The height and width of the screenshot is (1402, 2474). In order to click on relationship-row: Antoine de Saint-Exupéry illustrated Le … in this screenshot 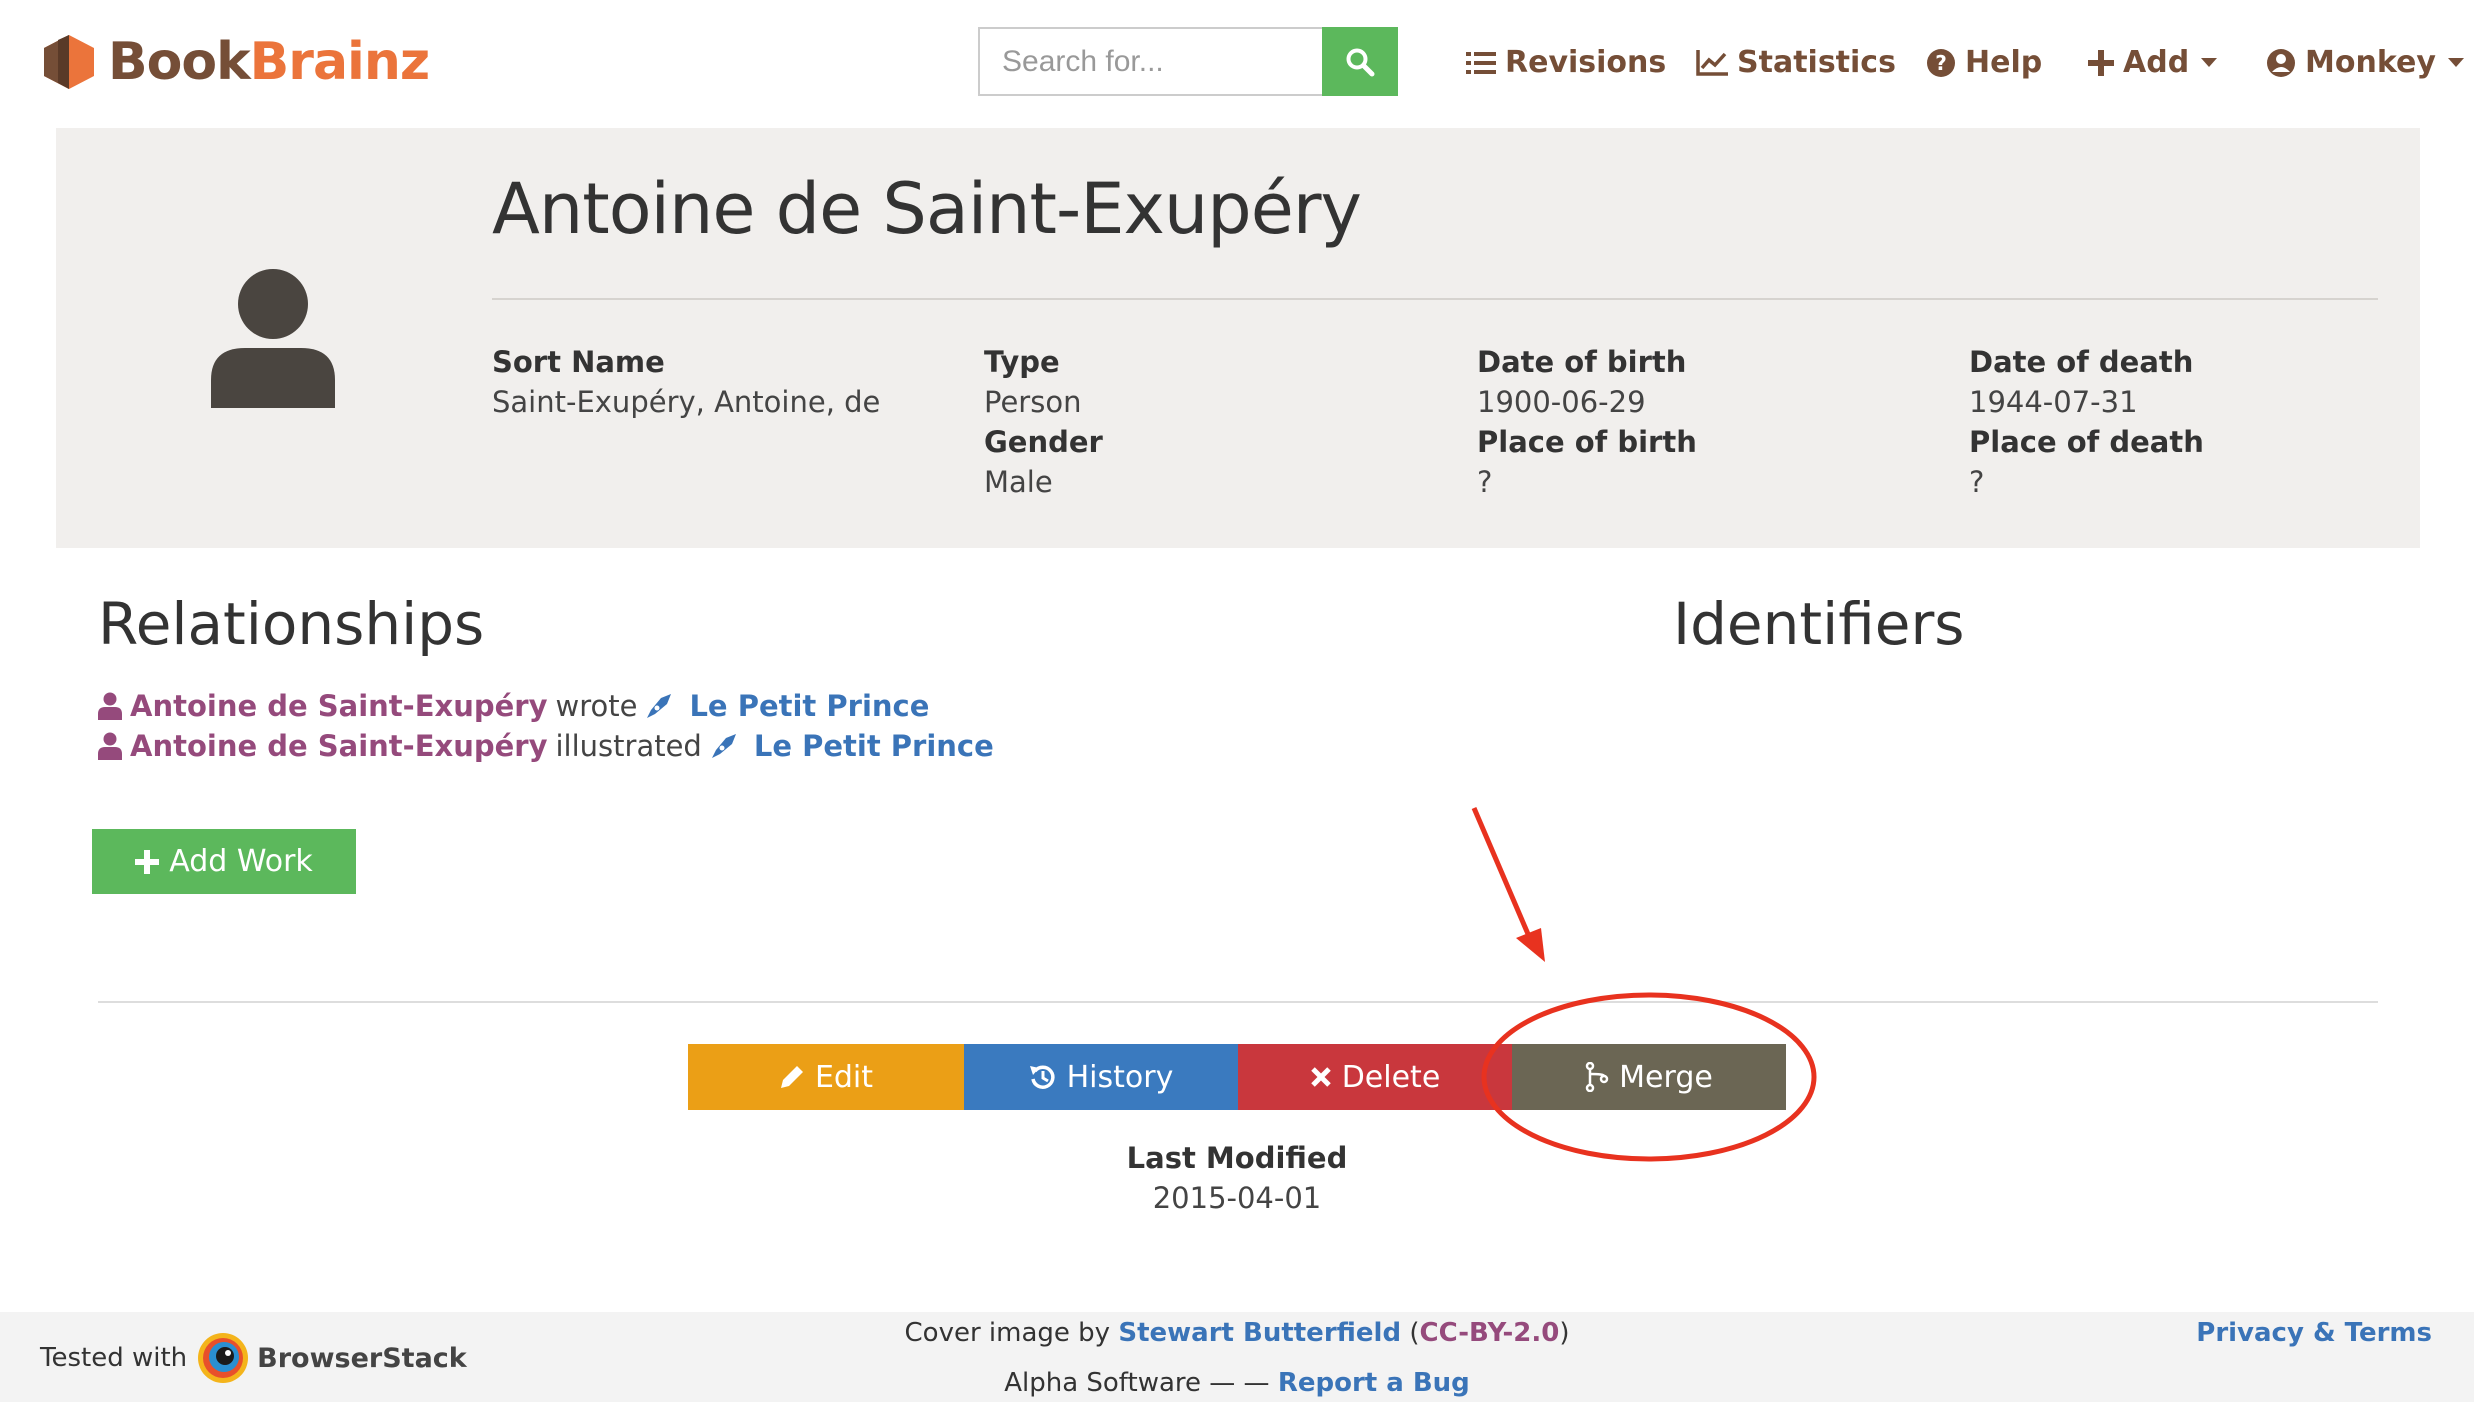, I will do `click(546, 746)`.